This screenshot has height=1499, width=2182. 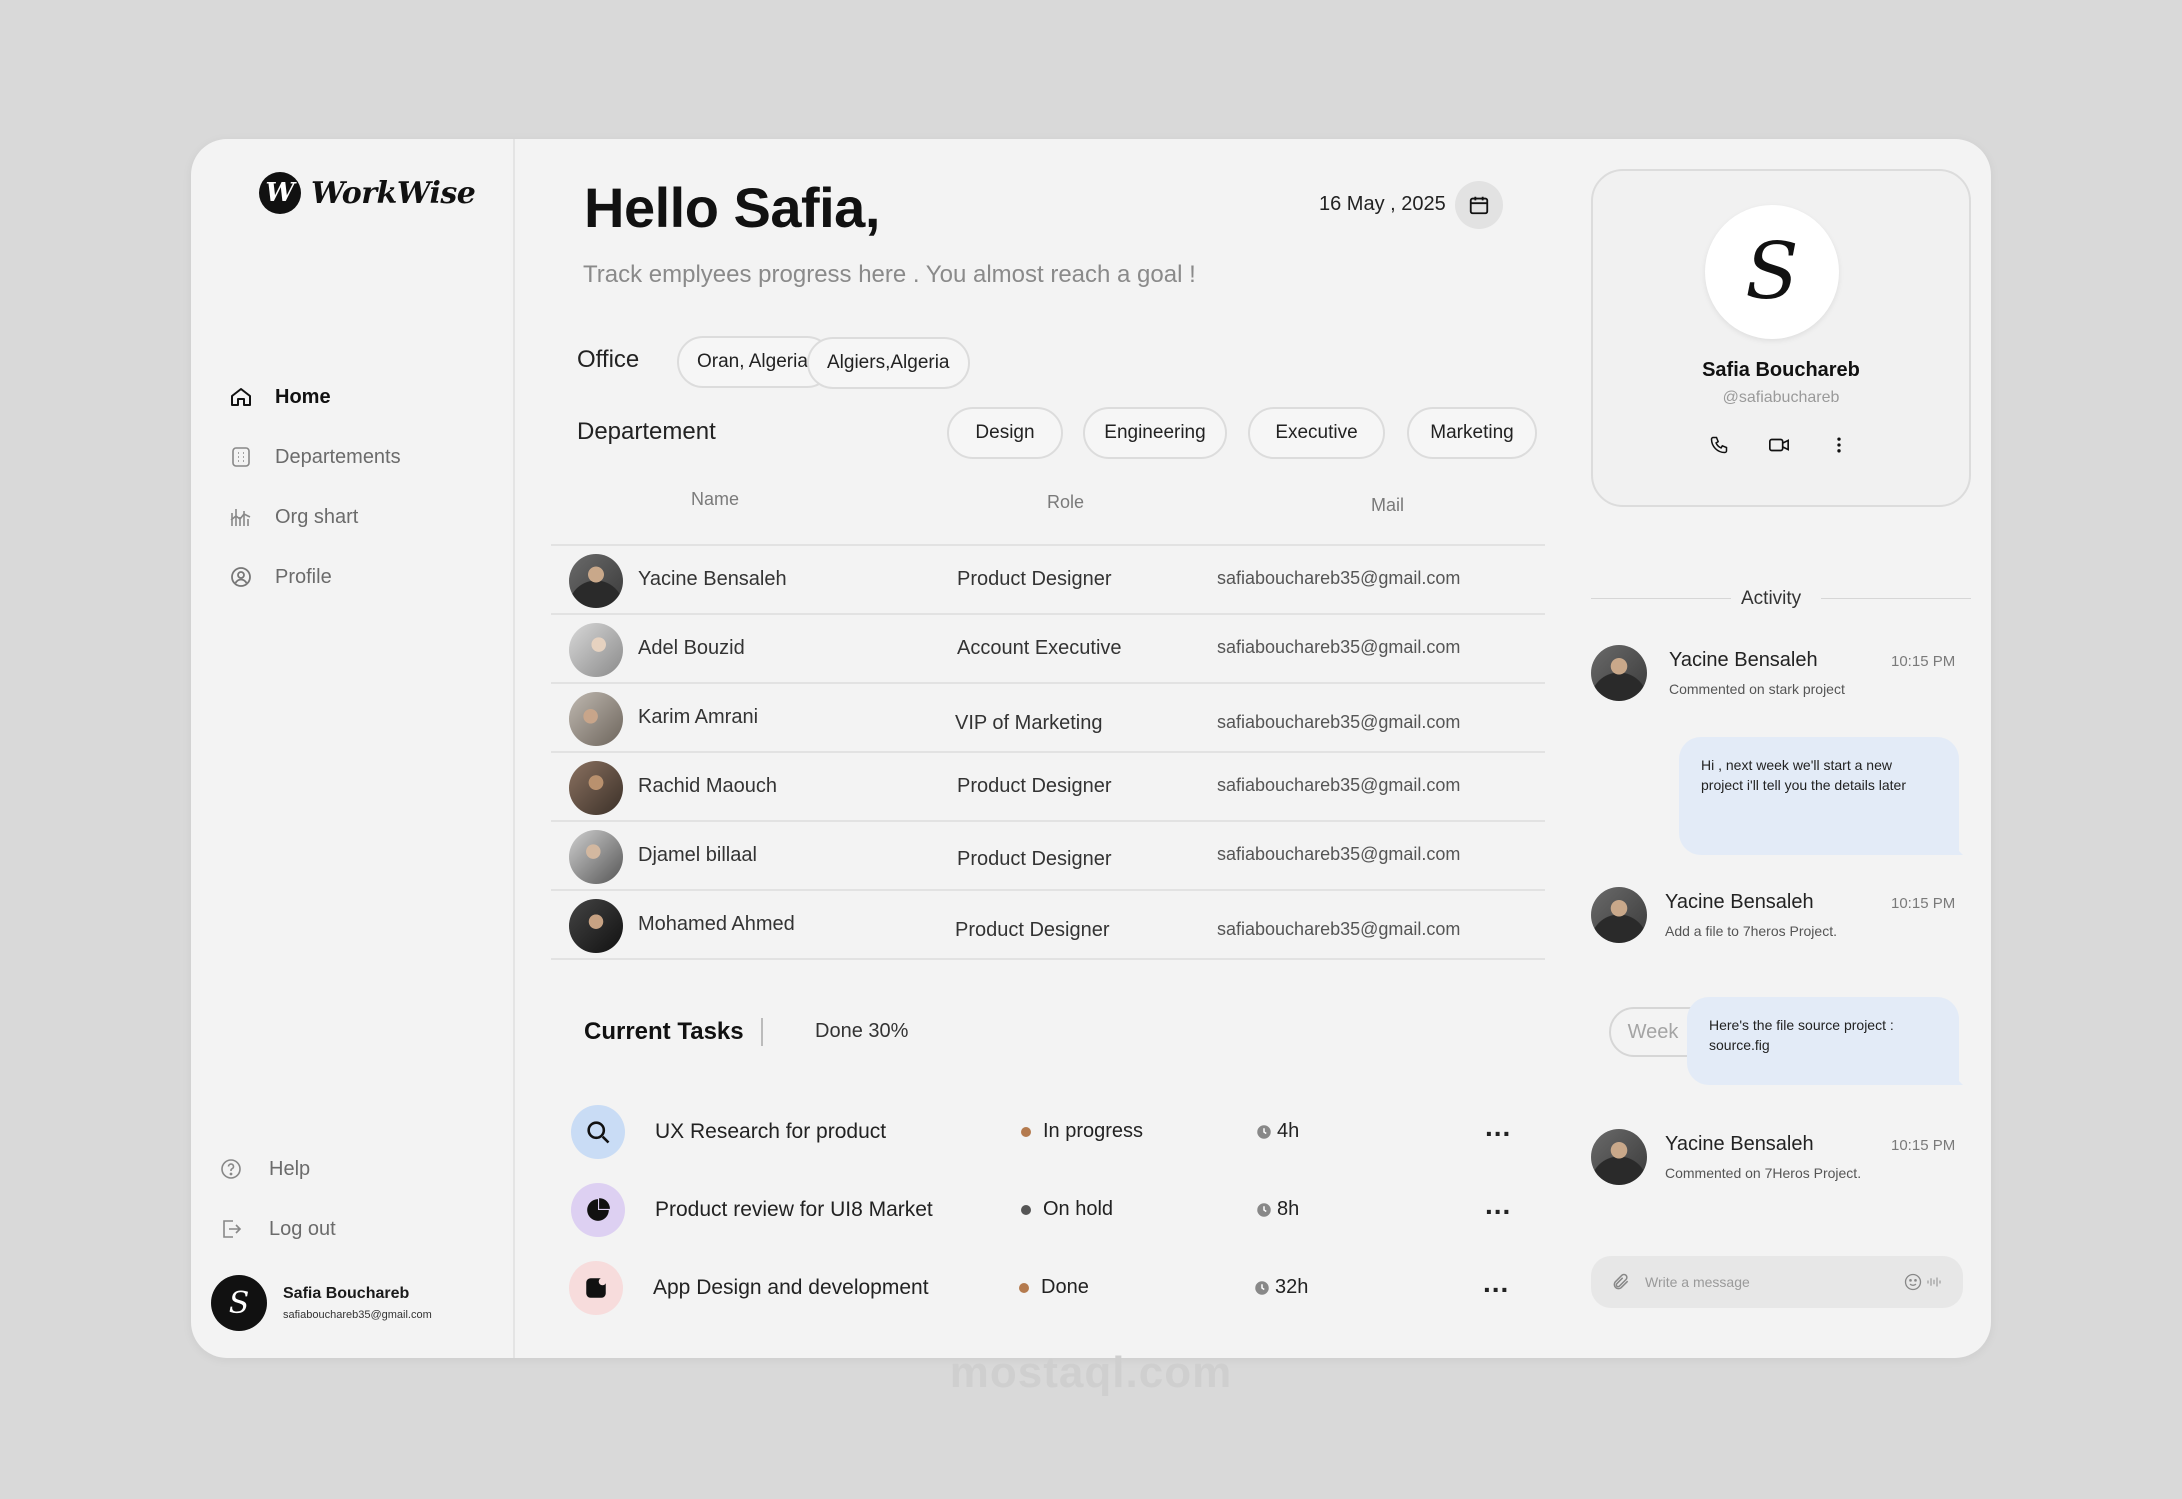 I want to click on profile-handle: @safiabuchareb, so click(x=1781, y=397).